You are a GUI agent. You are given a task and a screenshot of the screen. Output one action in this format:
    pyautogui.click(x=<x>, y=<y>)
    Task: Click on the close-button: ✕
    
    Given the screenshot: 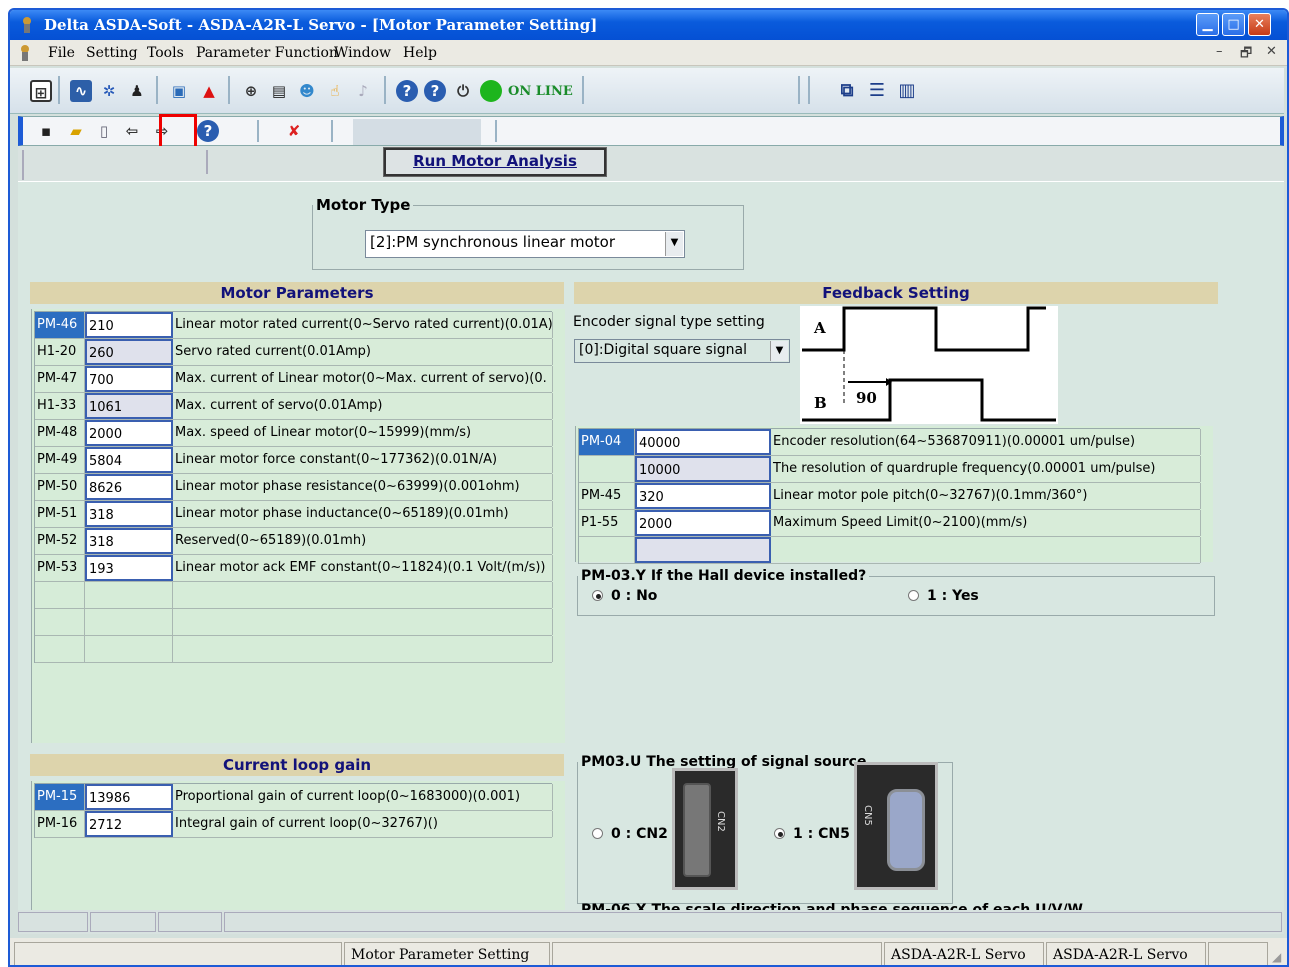 What is the action you would take?
    pyautogui.click(x=1259, y=24)
    